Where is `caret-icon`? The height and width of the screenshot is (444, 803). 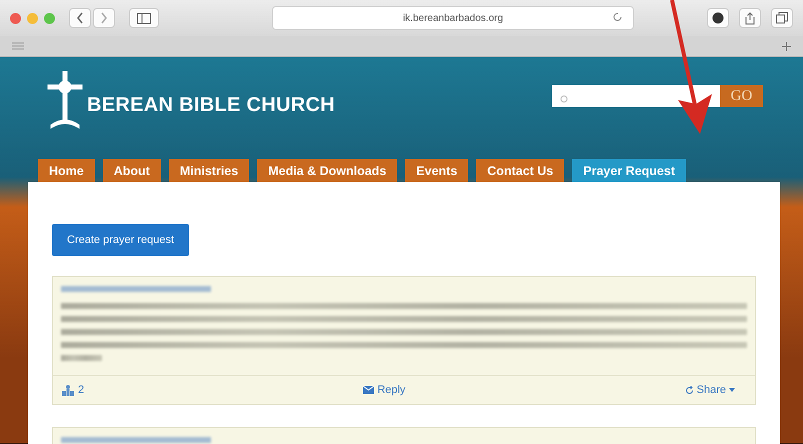
caret-icon is located at coordinates (731, 390).